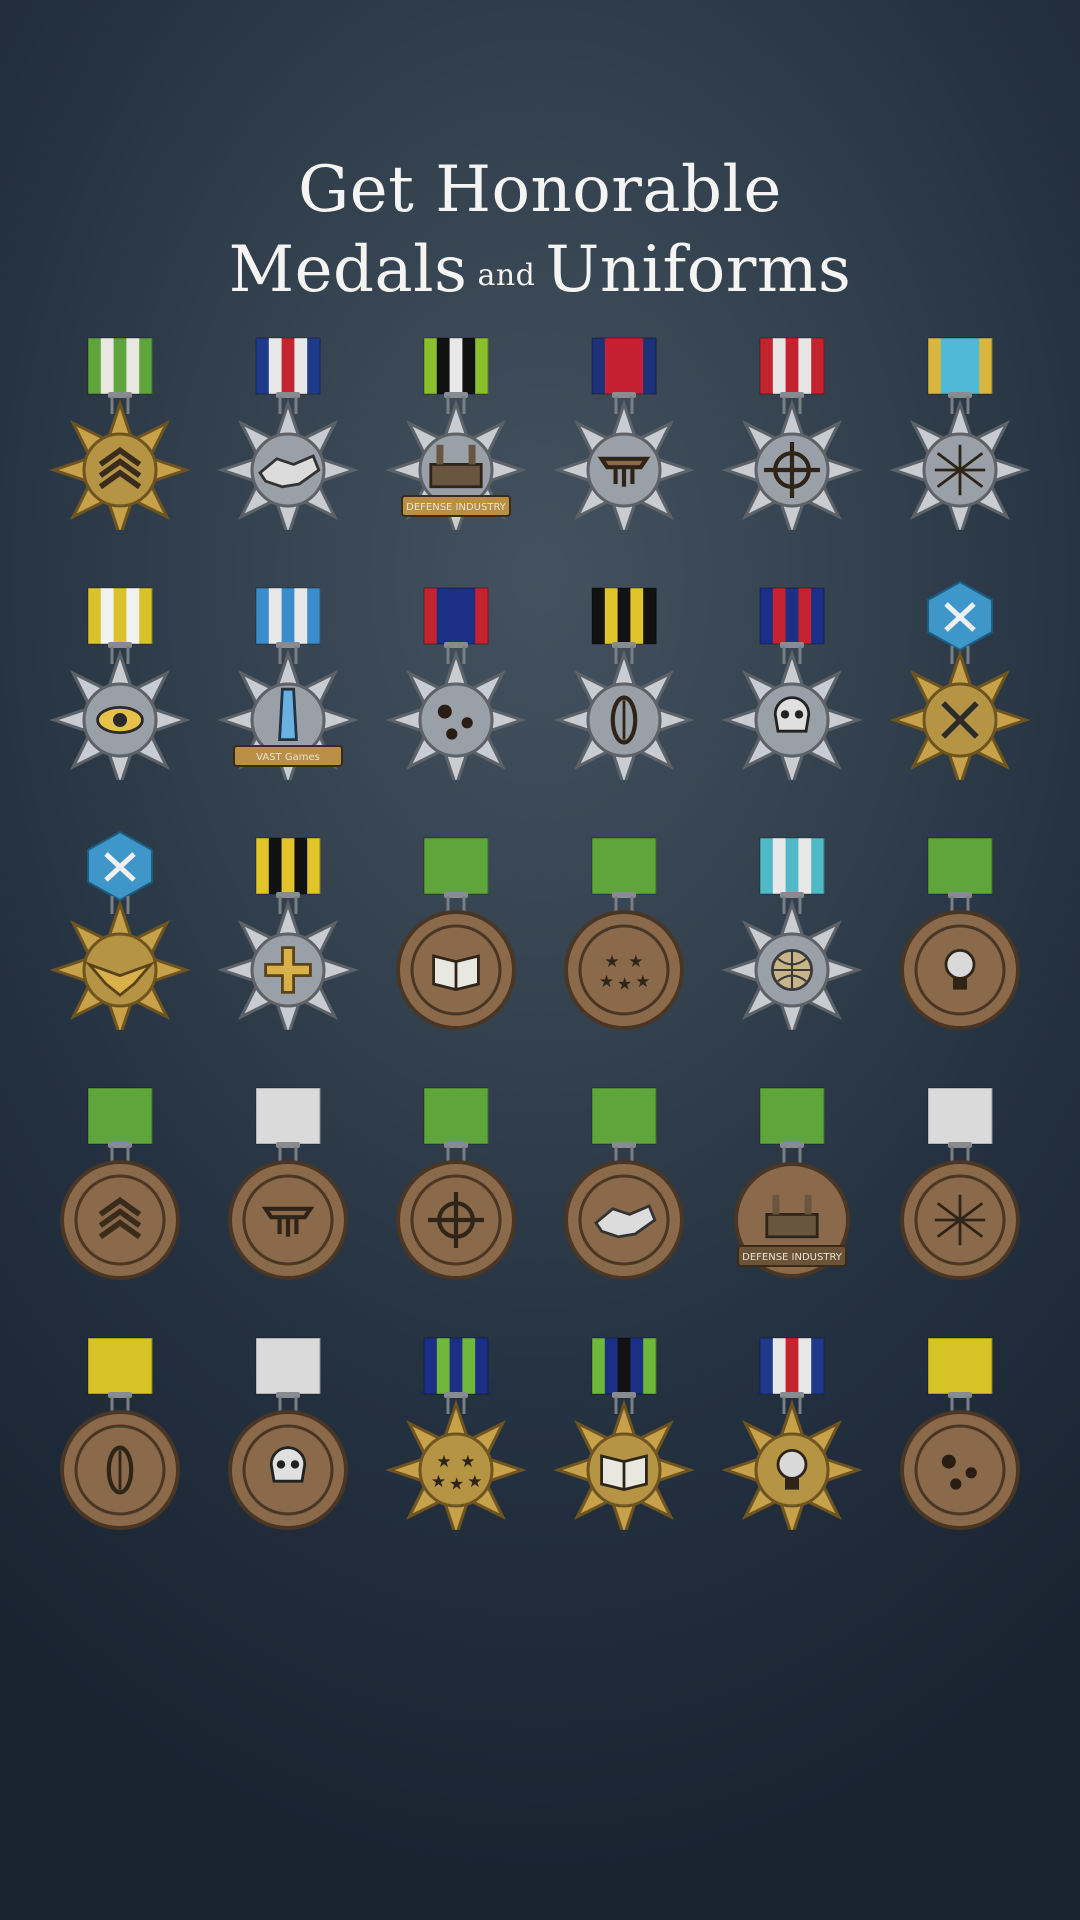  I want to click on medal-handshake-bronze, so click(624, 1180).